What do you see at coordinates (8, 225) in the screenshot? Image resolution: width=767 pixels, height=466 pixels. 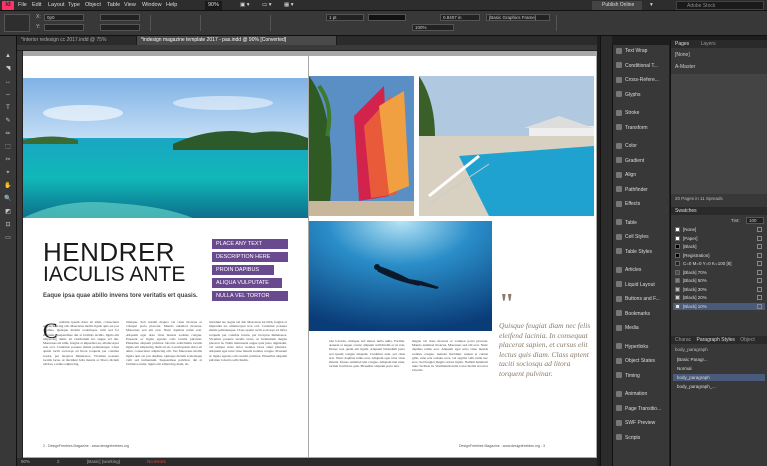 I see `tool-13-icon: ⊡` at bounding box center [8, 225].